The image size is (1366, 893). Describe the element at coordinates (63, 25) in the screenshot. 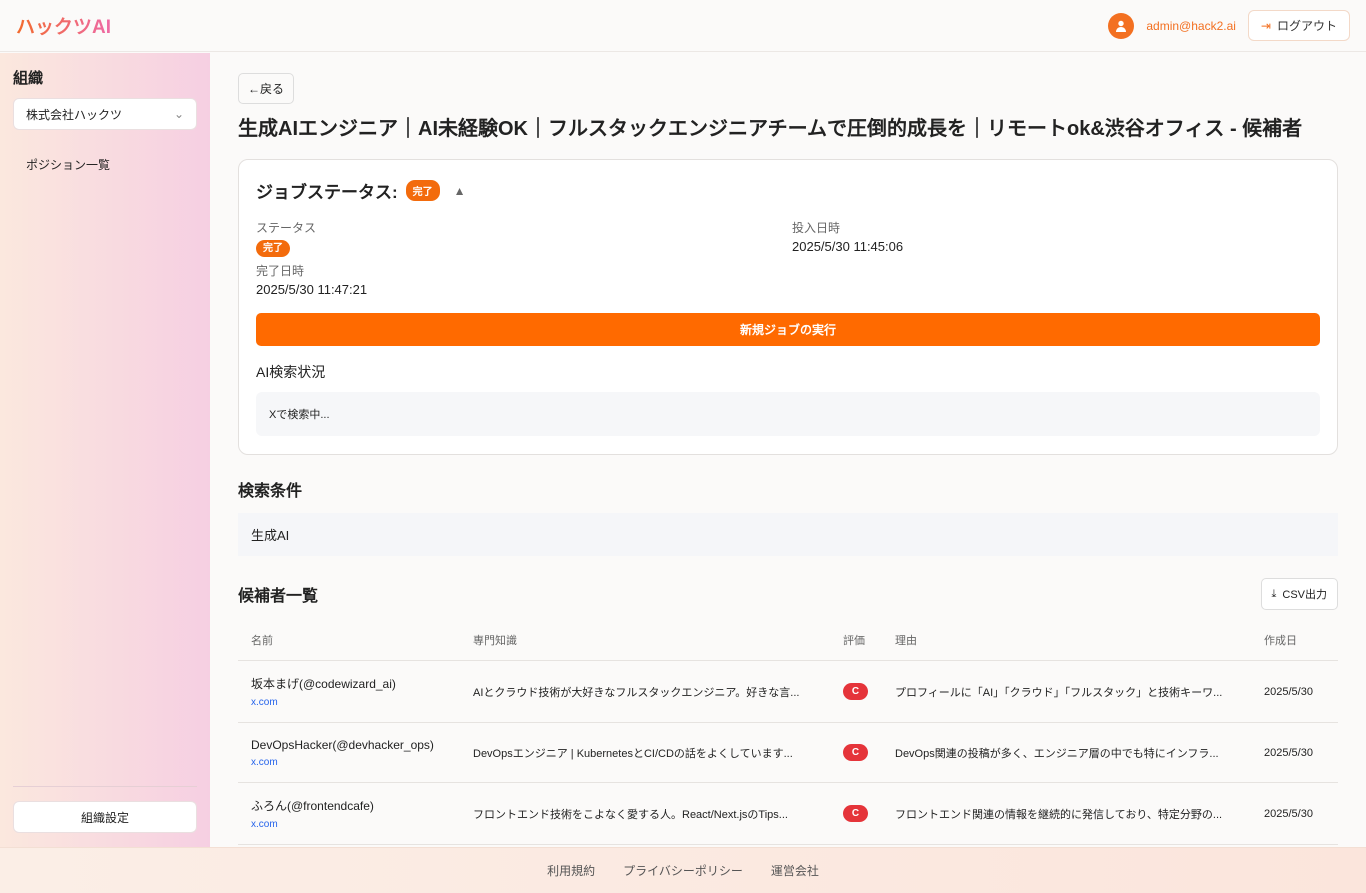

I see `app-logo: ハックツAI` at that location.